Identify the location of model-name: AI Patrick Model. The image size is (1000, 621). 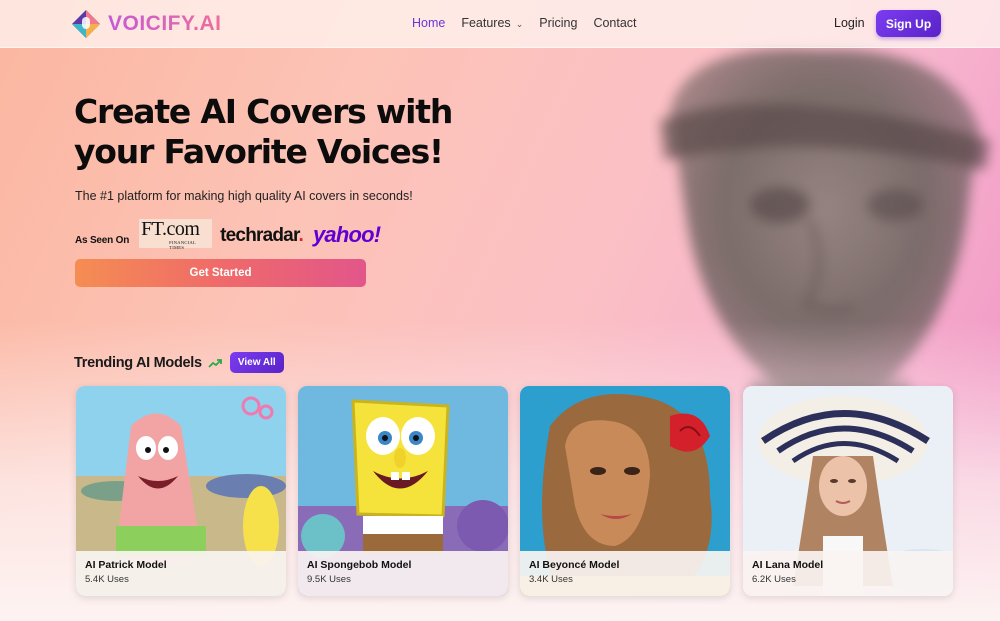
(126, 565).